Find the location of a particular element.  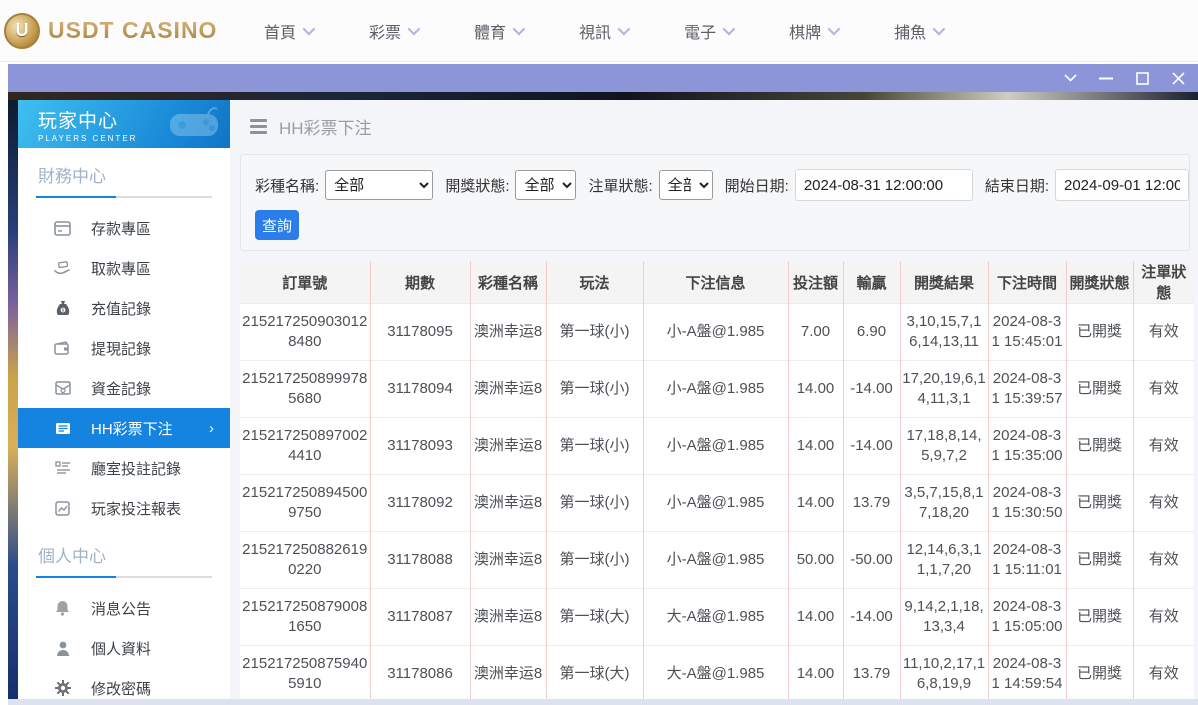

hall-bet-list-icon is located at coordinates (62, 468).